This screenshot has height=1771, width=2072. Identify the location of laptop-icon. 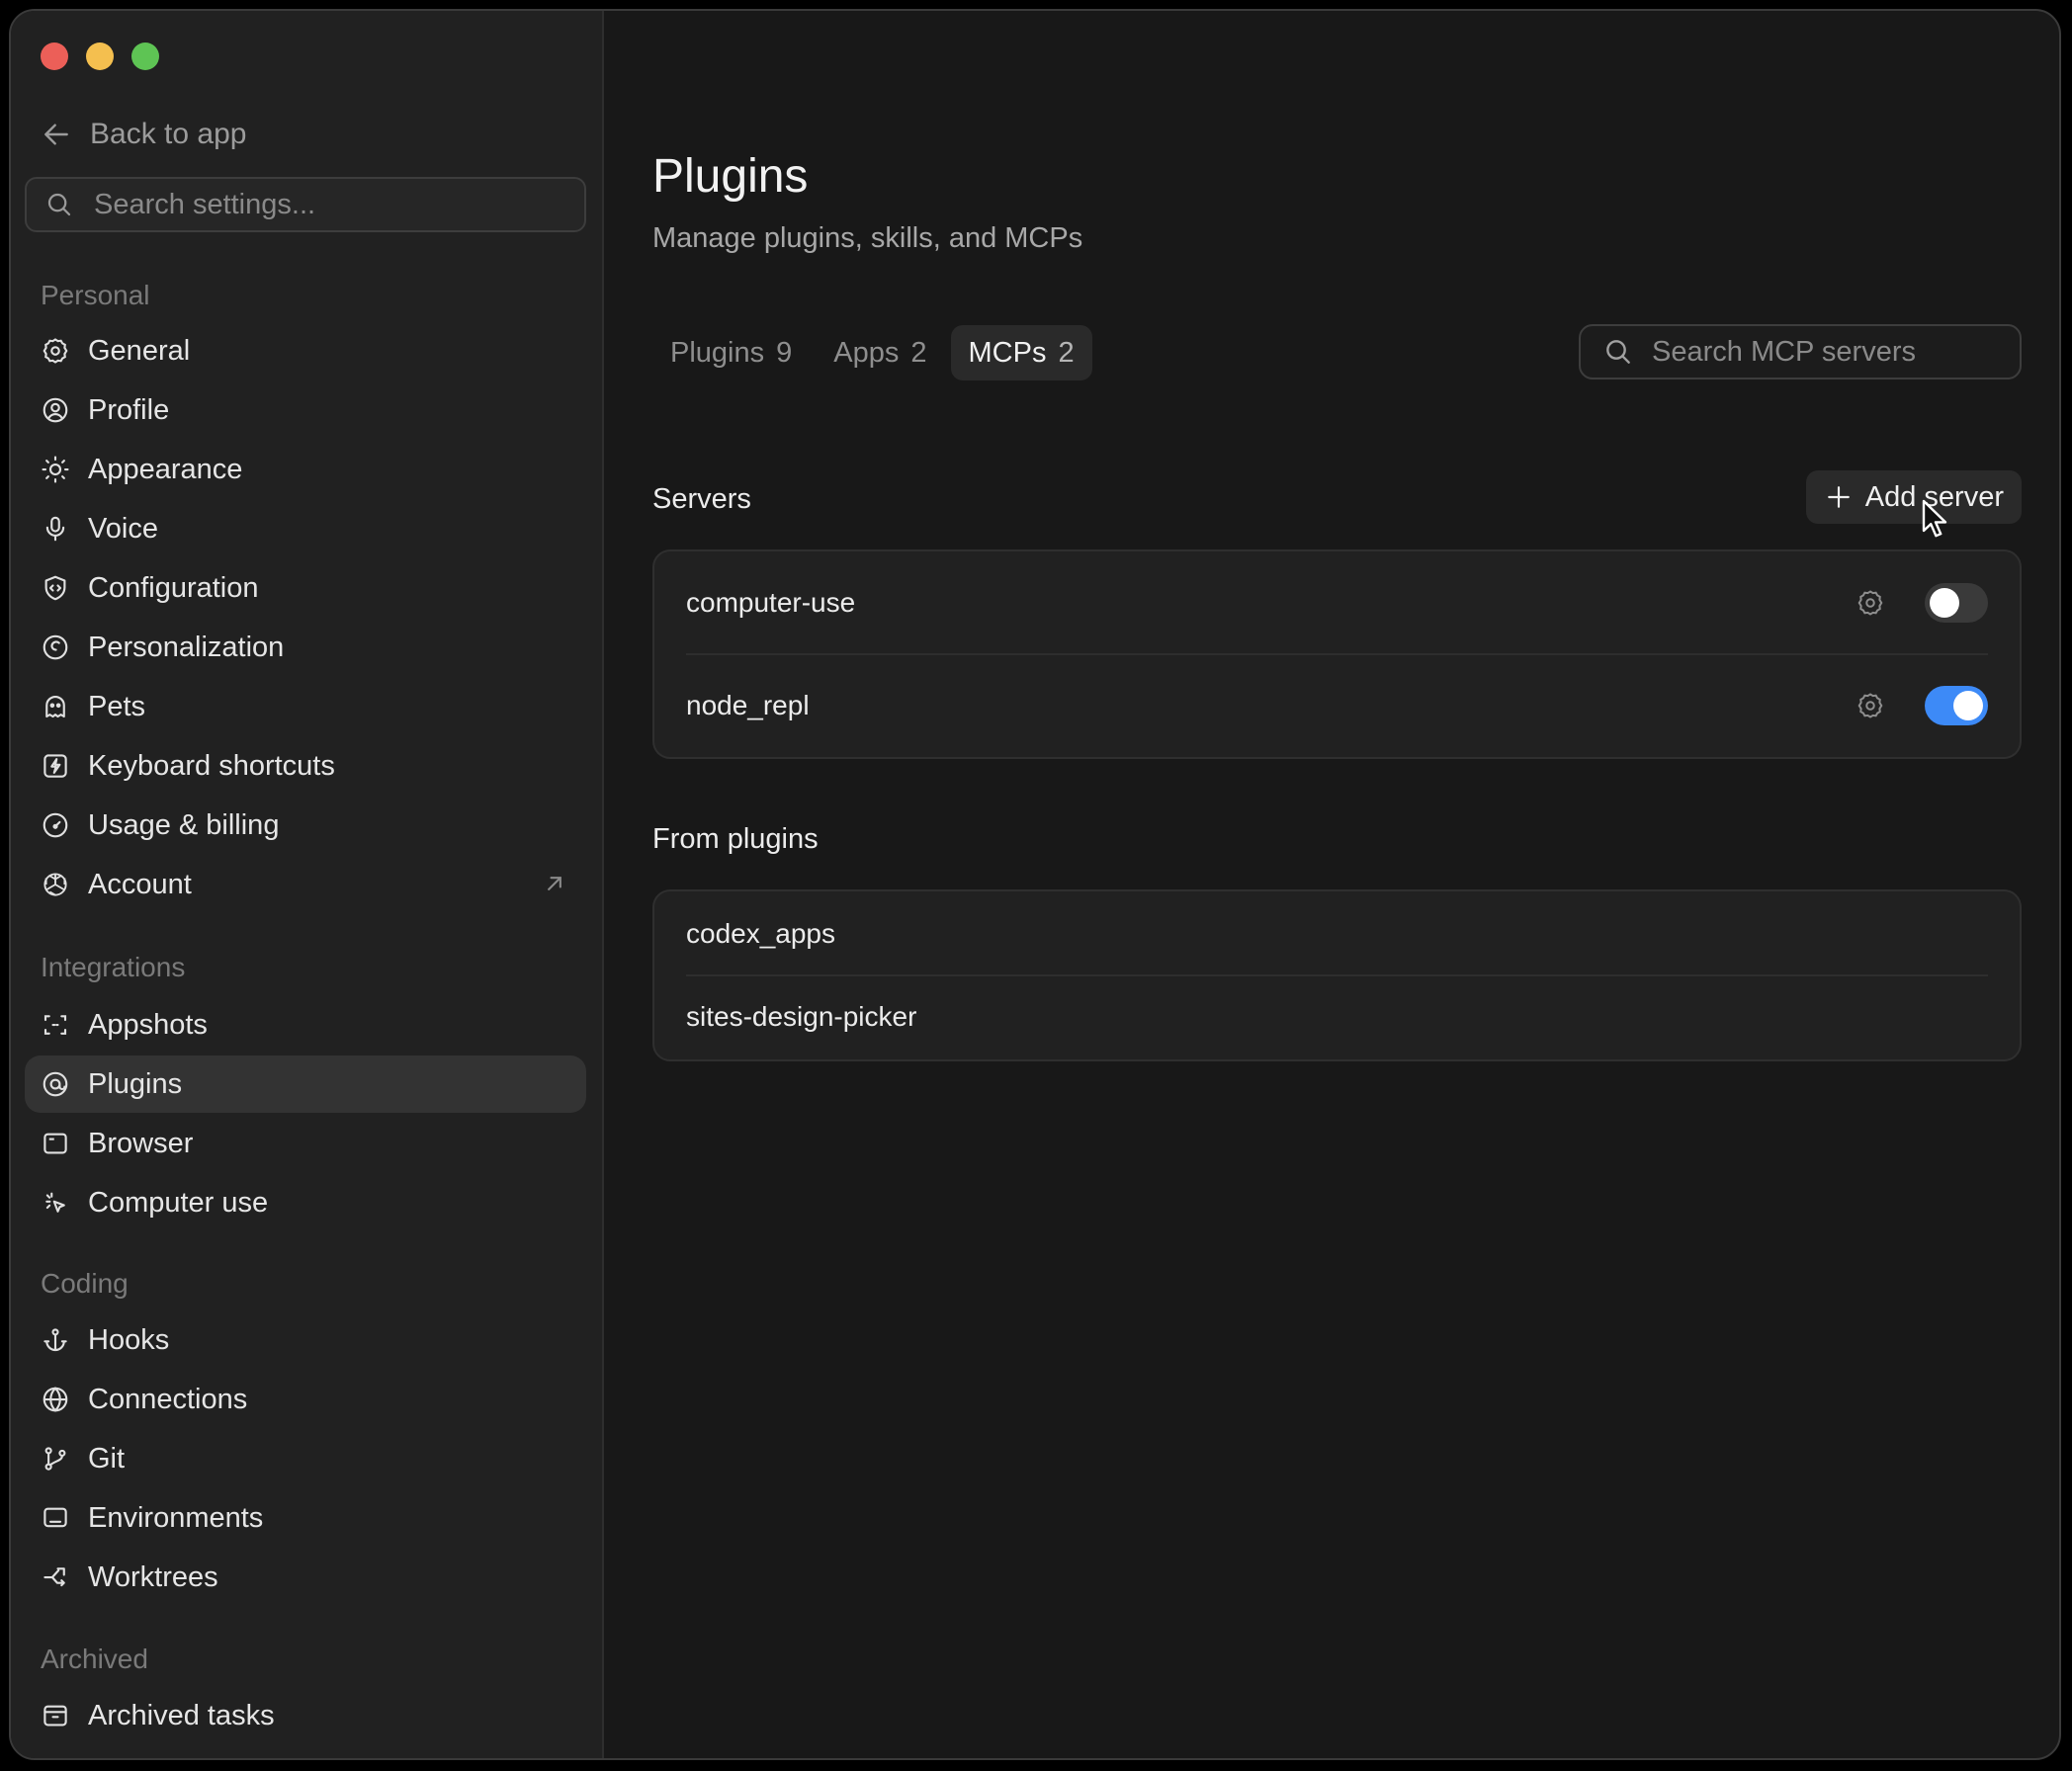
(55, 1517).